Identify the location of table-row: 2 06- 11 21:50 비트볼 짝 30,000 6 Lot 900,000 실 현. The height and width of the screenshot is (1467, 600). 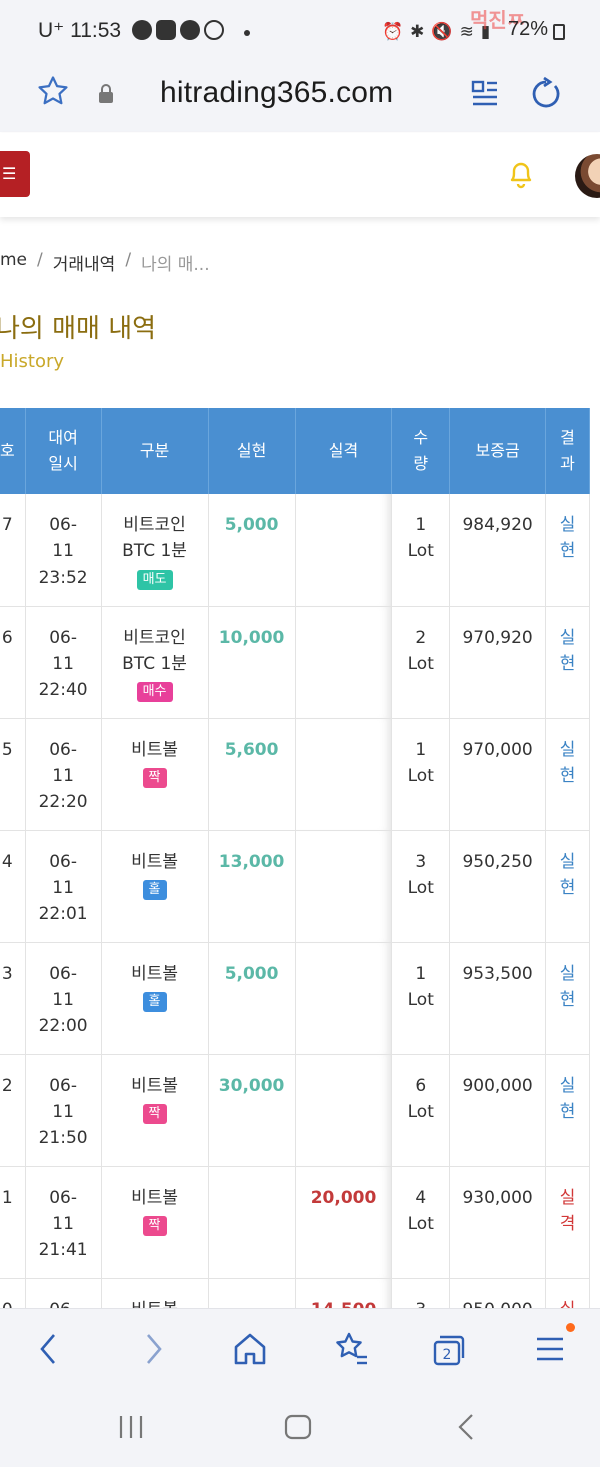
(295, 1110).